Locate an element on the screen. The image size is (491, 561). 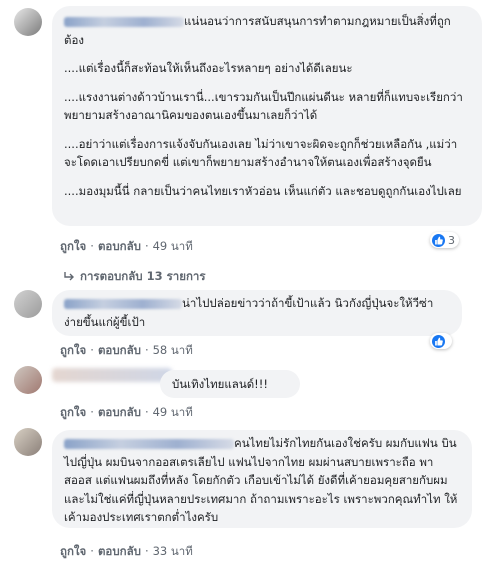
timestamp: 33 นาที is located at coordinates (173, 551).